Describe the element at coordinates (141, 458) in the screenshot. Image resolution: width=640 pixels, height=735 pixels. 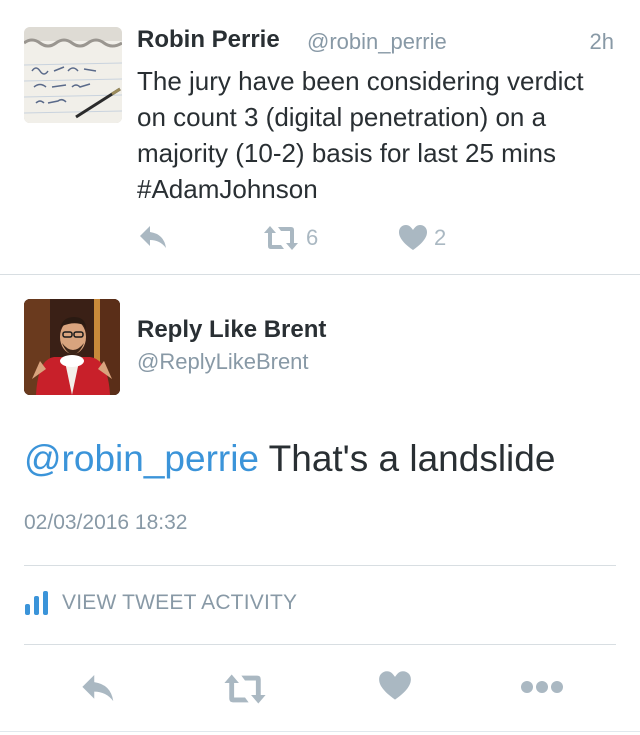
I see `mention-link: @robin_perrie` at that location.